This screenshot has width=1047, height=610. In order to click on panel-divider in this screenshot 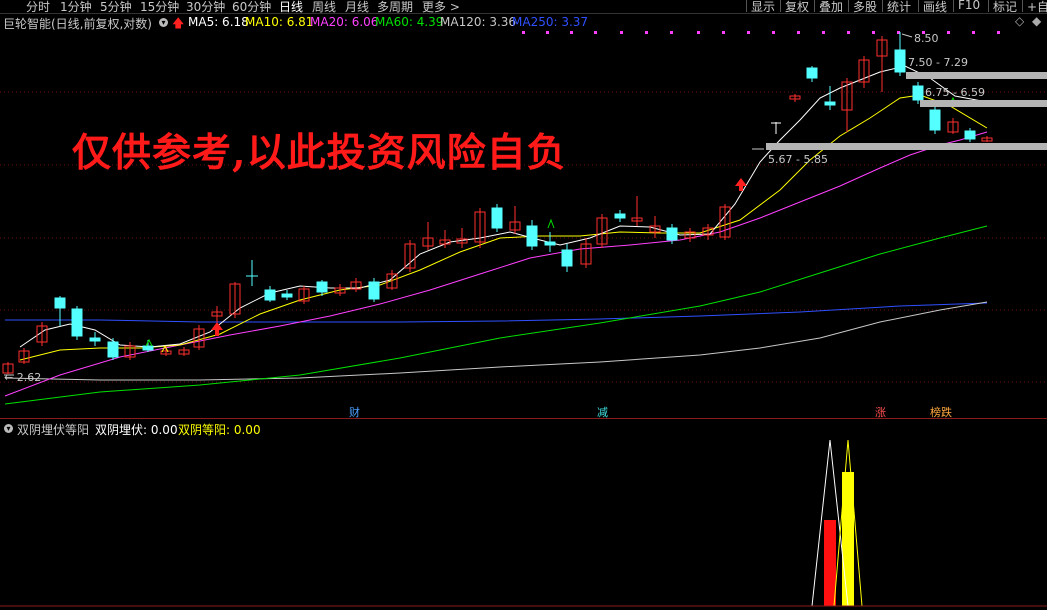, I will do `click(523, 418)`.